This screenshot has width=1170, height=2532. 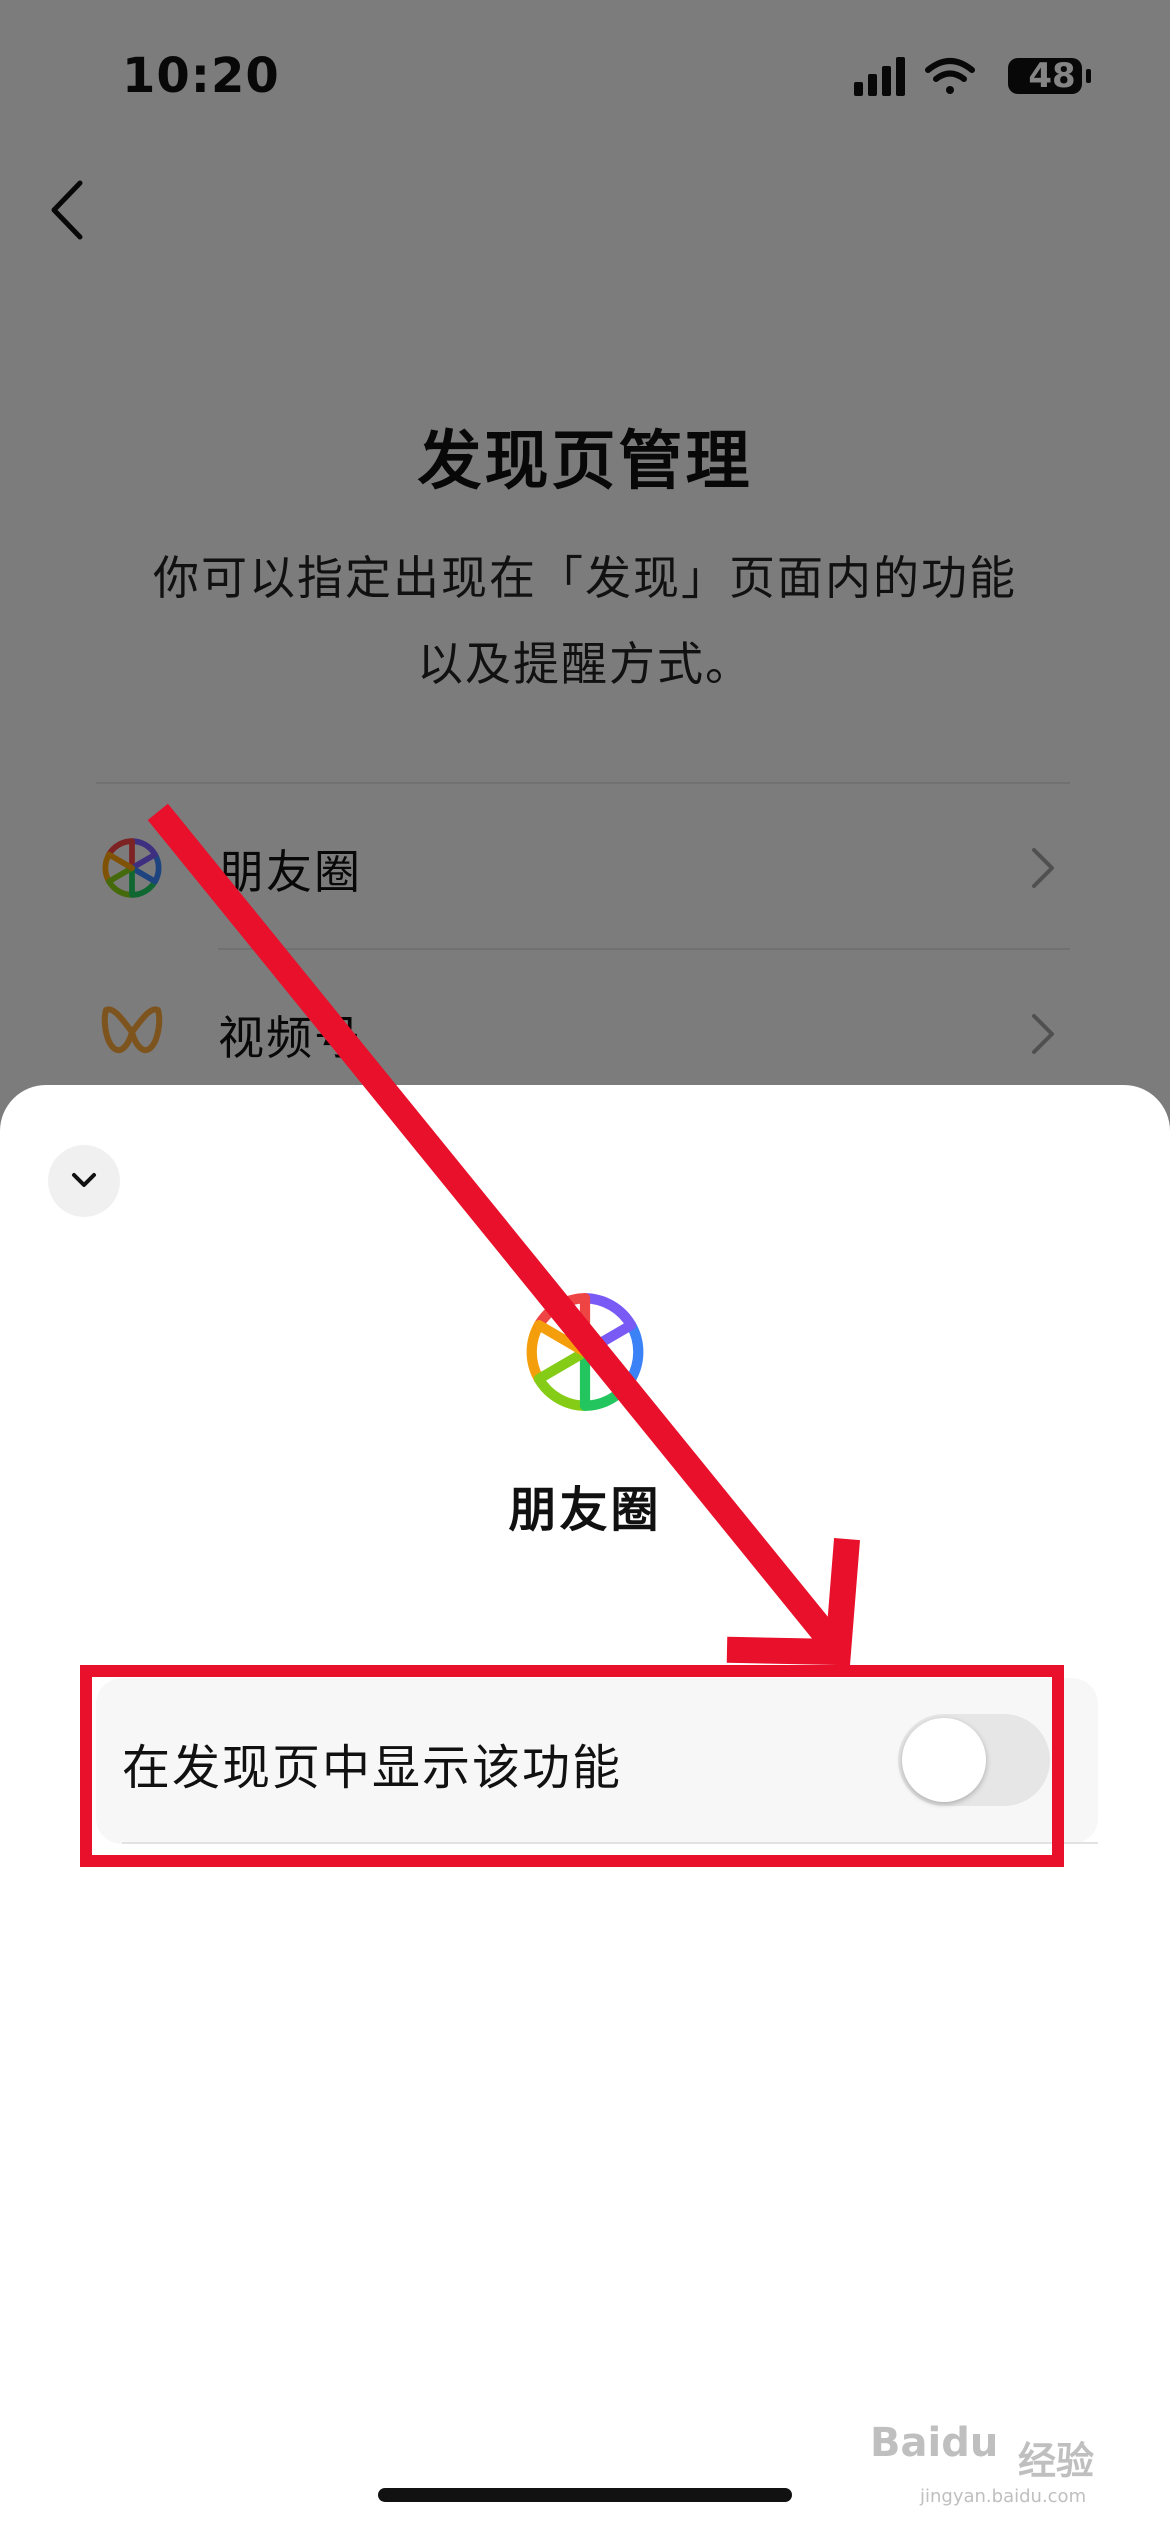 I want to click on home-indicator, so click(x=585, y=2495).